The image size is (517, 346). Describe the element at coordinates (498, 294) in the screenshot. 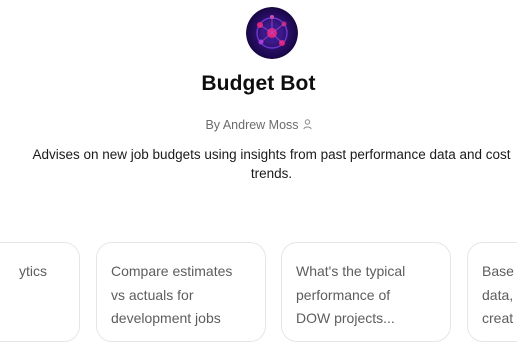

I see `conversation-starter-text: Base data, creat` at that location.